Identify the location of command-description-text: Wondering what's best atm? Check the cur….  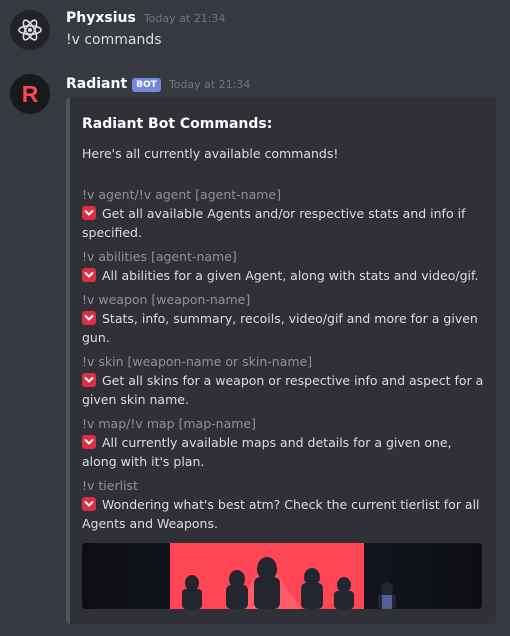
(281, 514).